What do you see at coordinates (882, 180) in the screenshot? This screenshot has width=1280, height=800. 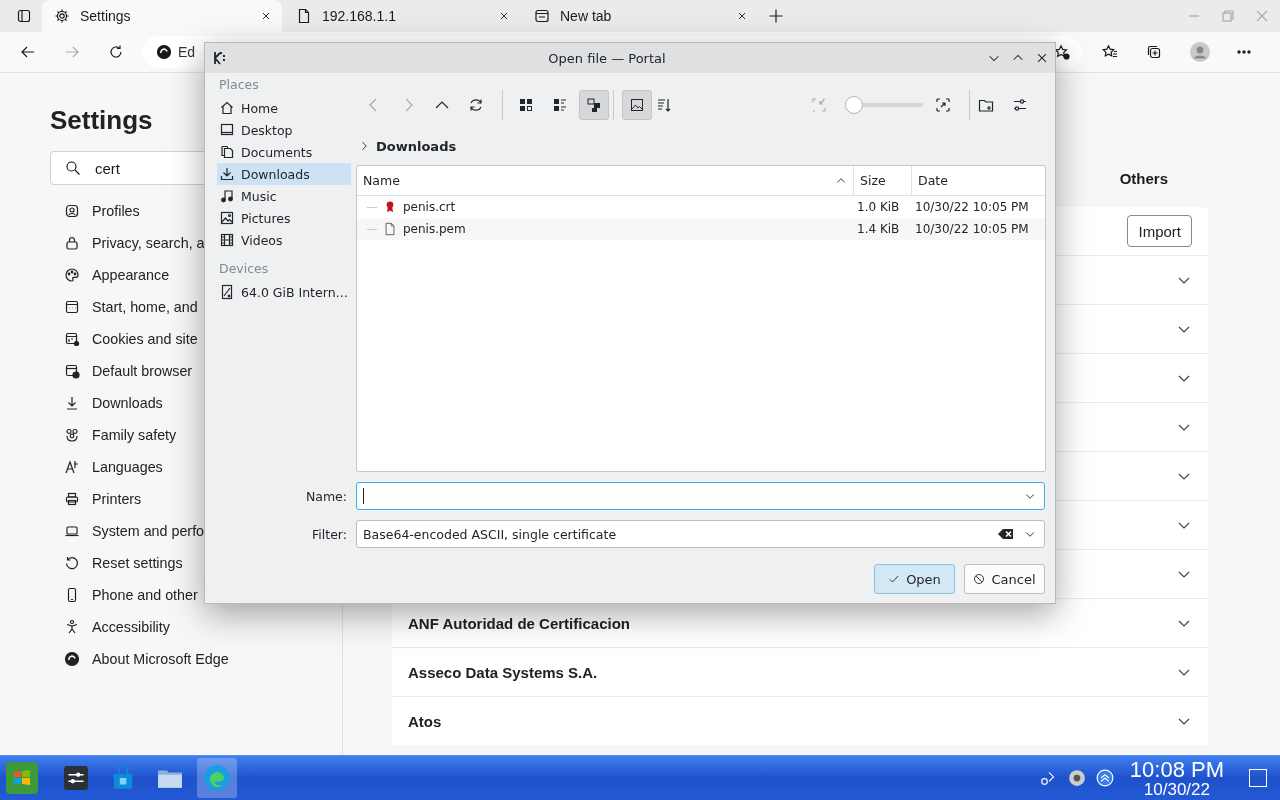 I see `column-header: Size` at bounding box center [882, 180].